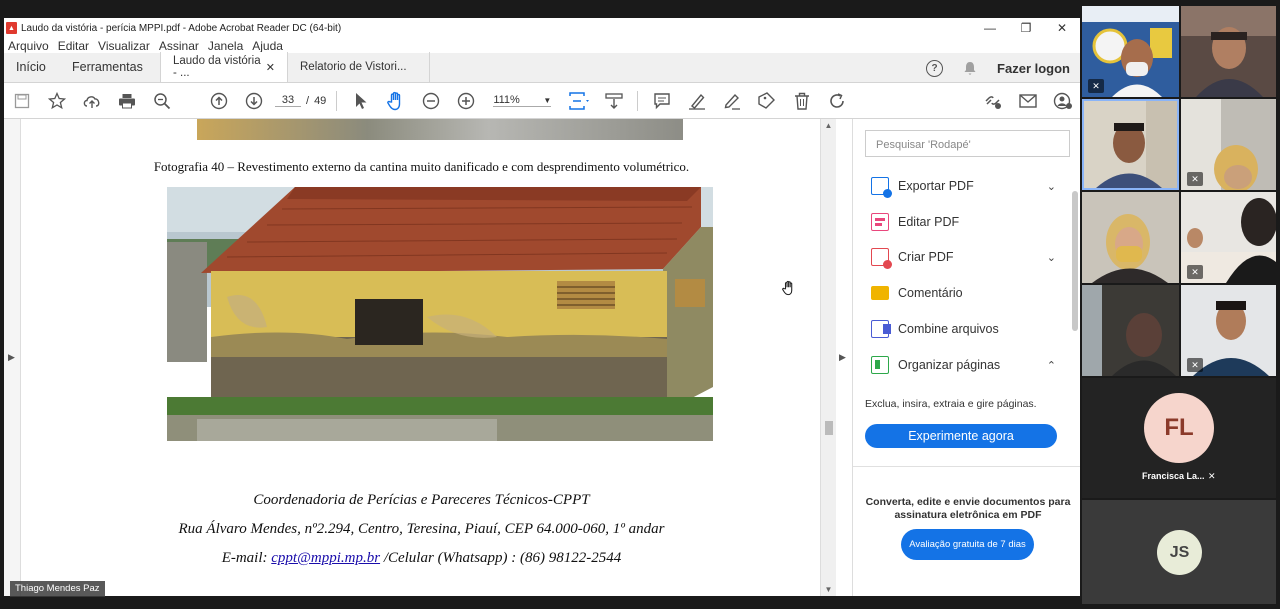  Describe the element at coordinates (1026, 28) in the screenshot. I see `maximize-button: ❐` at that location.